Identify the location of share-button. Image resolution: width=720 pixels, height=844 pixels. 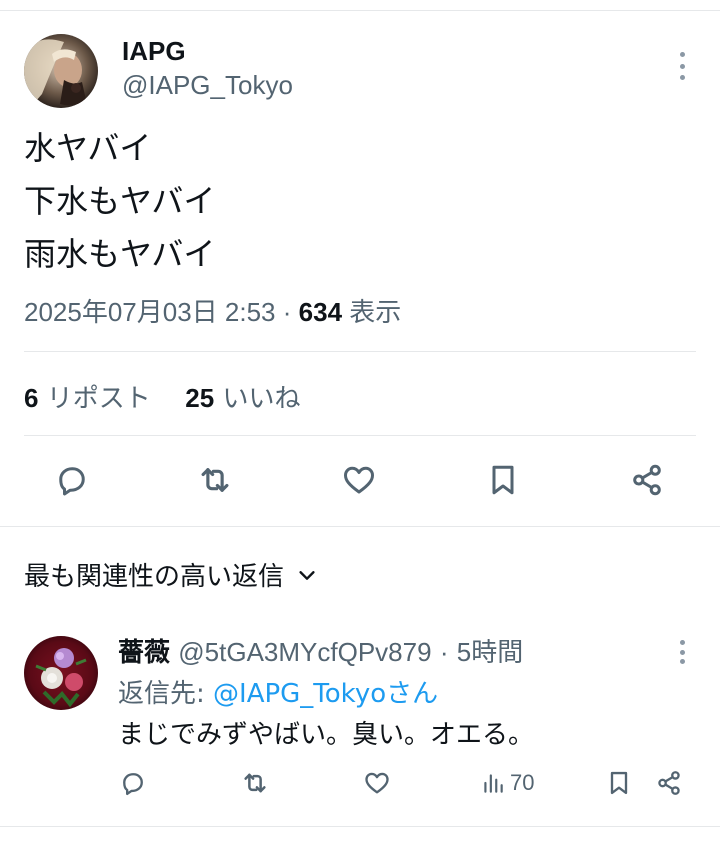
(647, 480).